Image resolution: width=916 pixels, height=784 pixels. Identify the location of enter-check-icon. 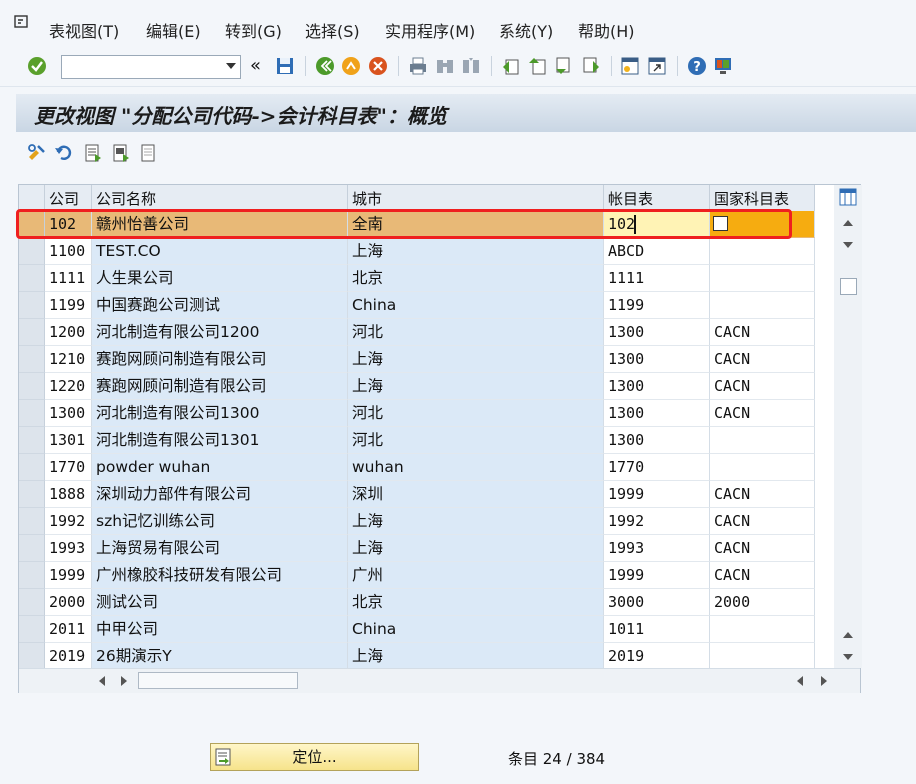
(37, 66).